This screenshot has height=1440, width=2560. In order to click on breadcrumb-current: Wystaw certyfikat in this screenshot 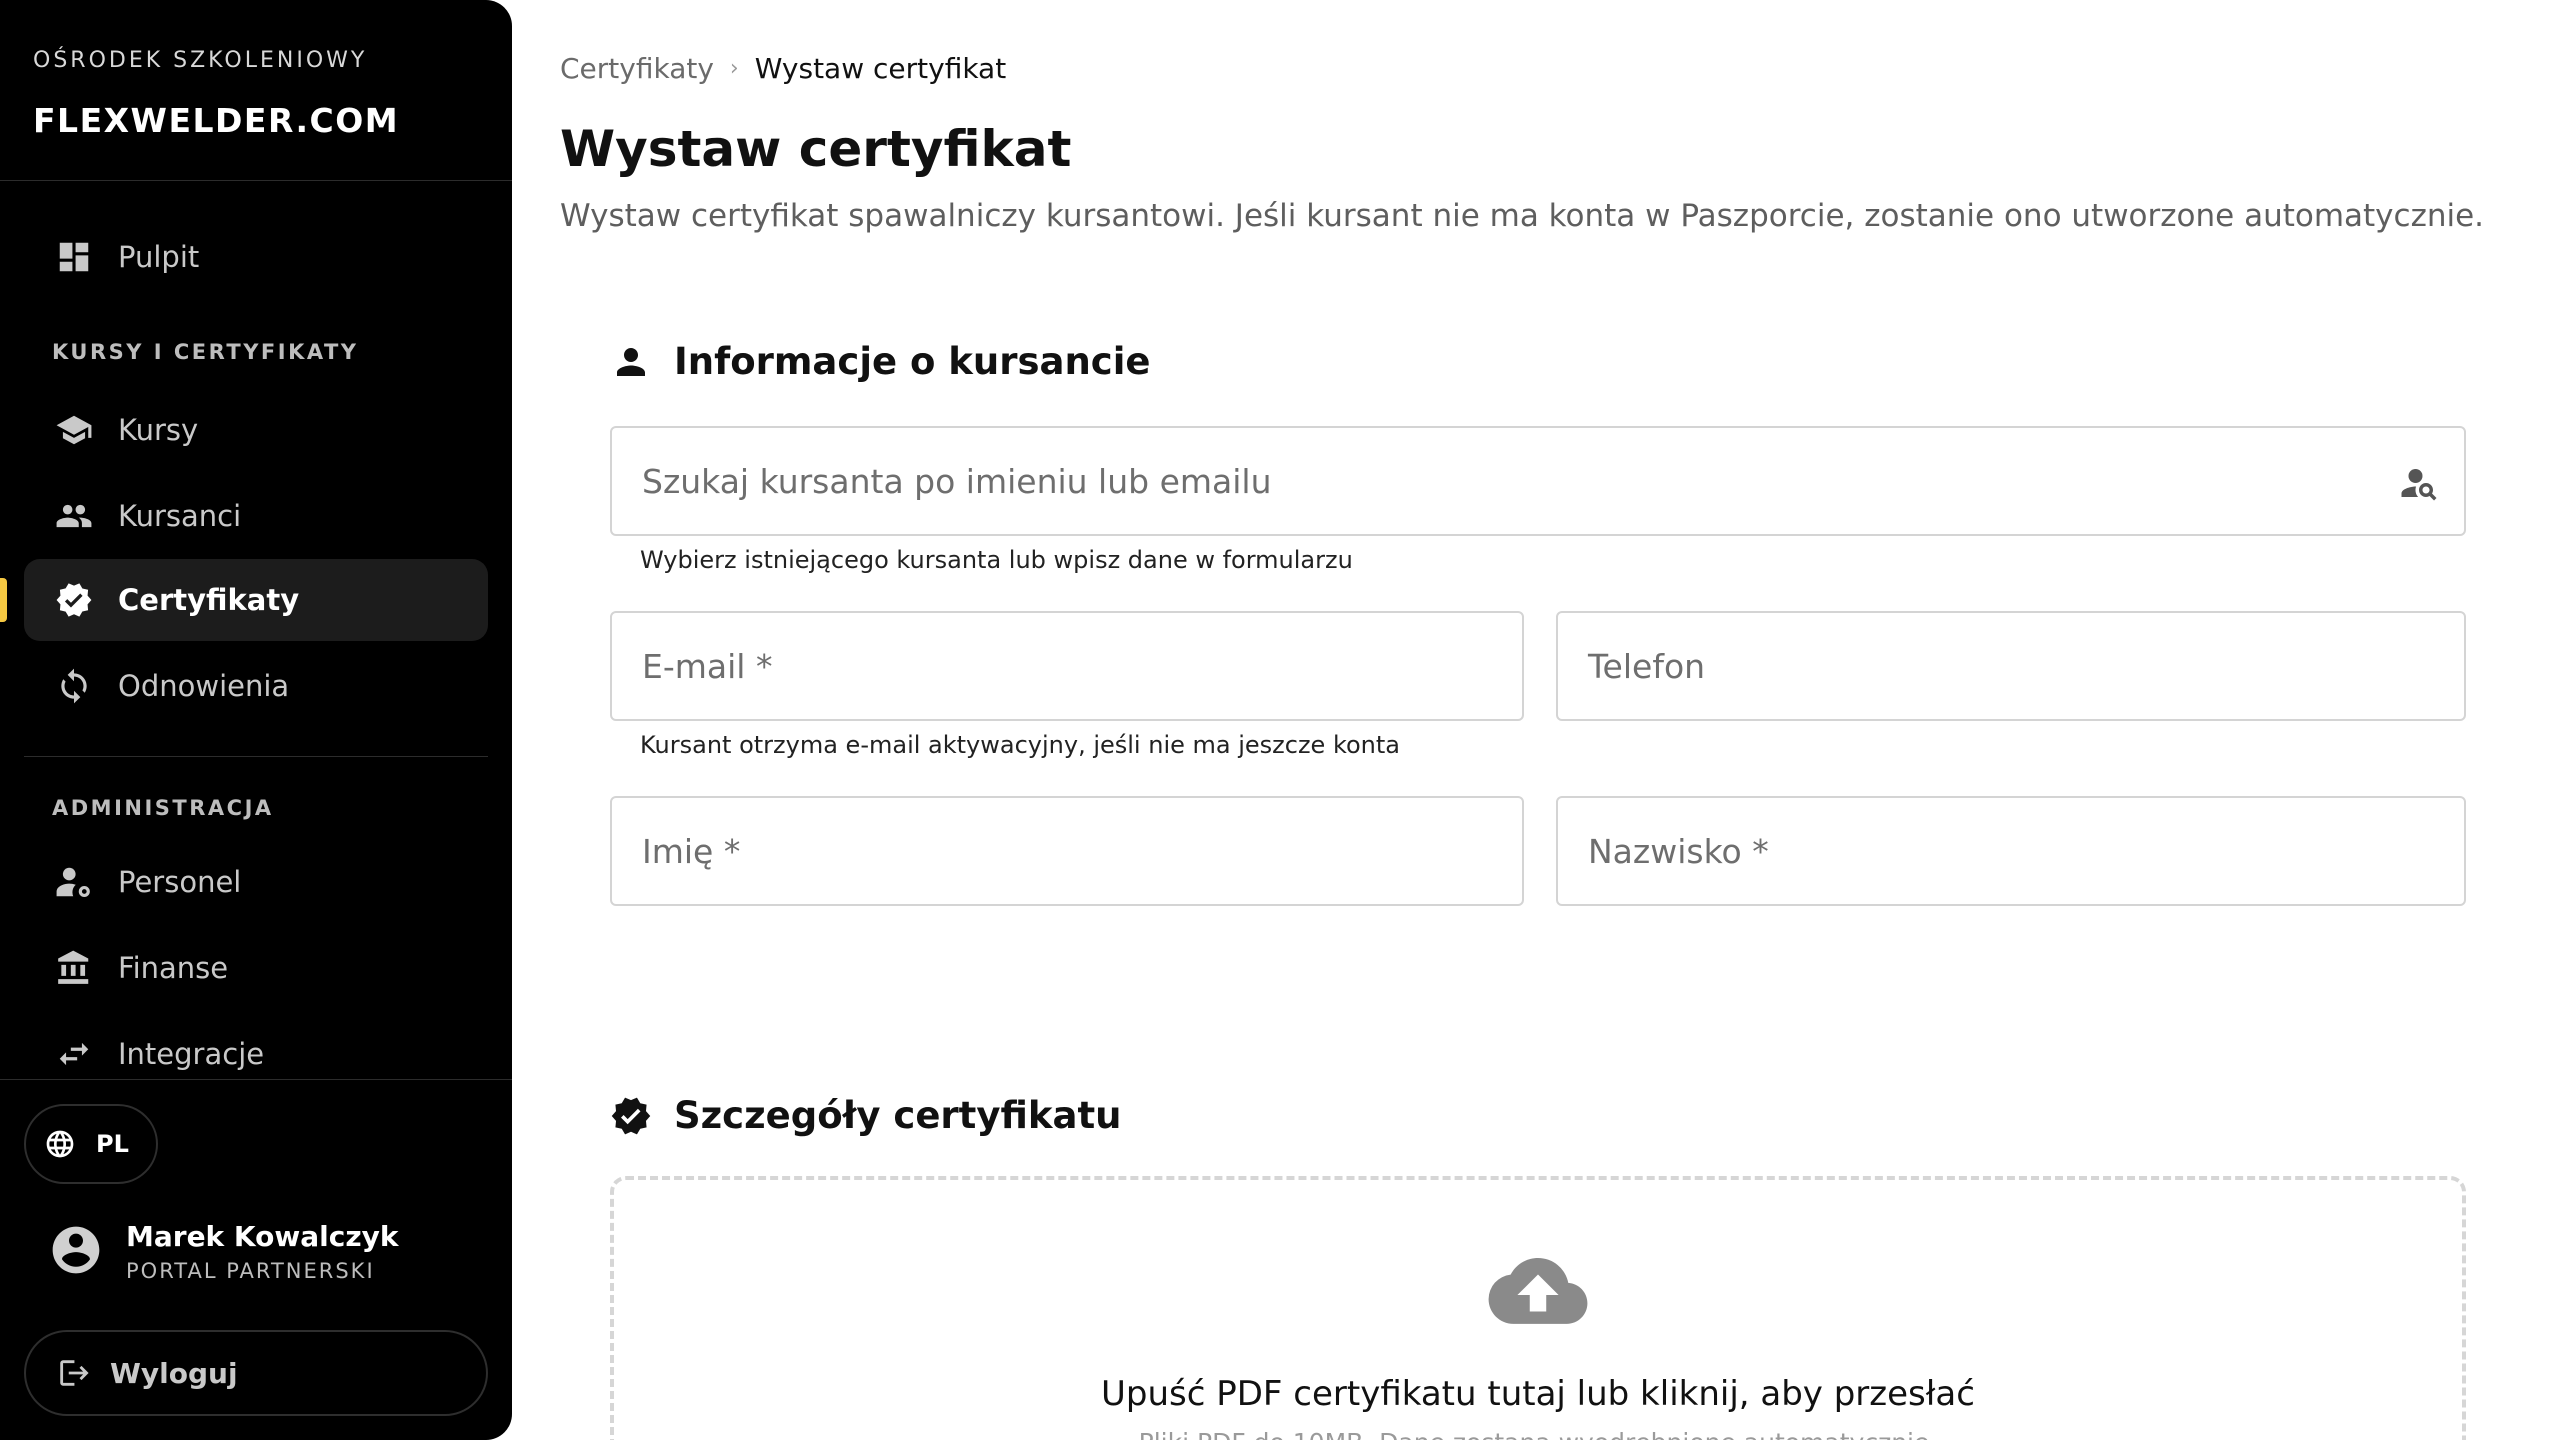, I will do `click(880, 68)`.